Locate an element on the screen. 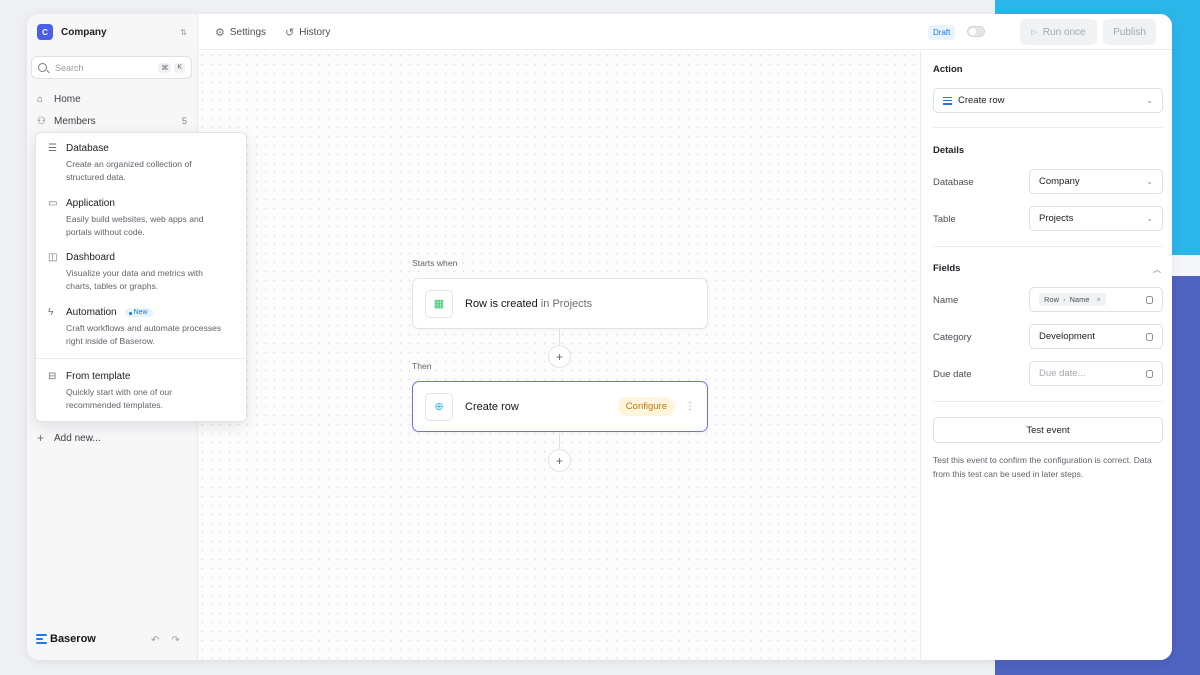  search-icon is located at coordinates (42, 67).